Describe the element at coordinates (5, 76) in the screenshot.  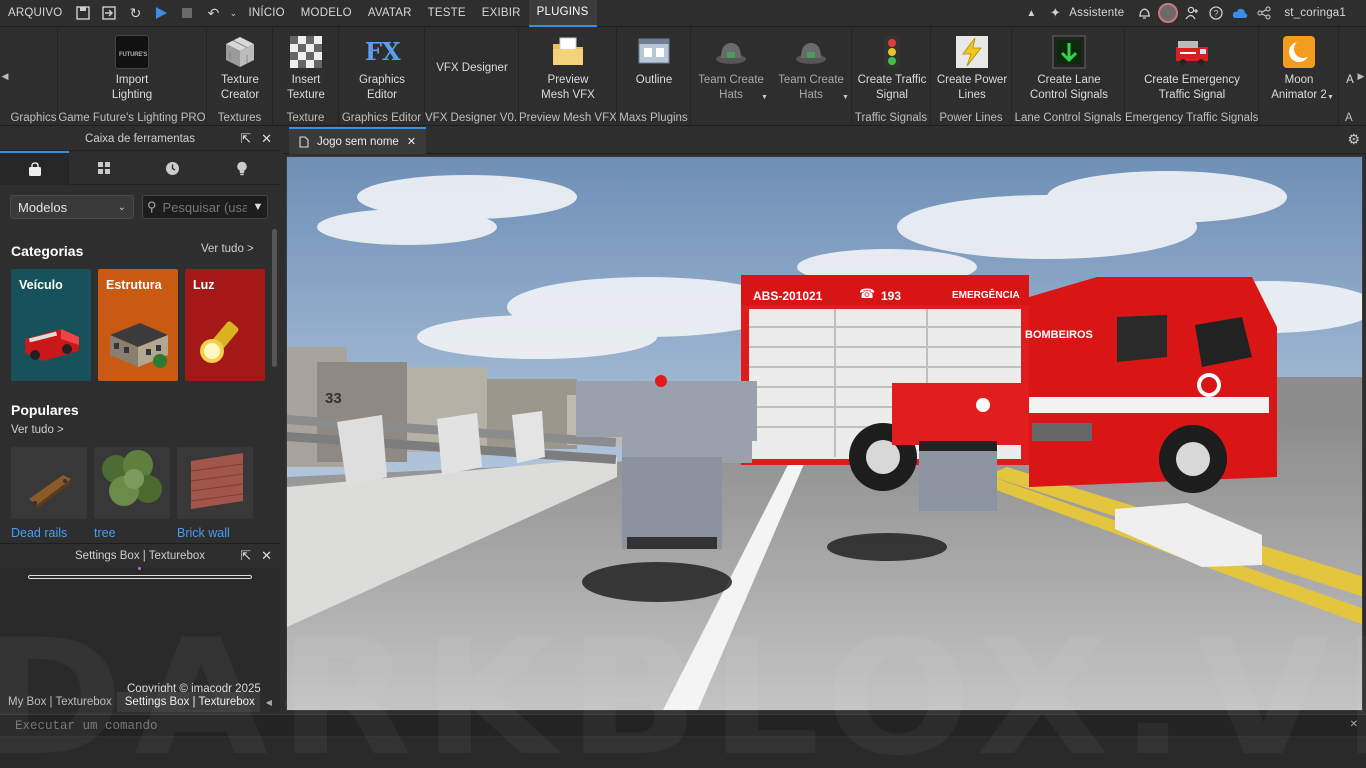
I see `ribbon-scroll-left-icon: ◀` at that location.